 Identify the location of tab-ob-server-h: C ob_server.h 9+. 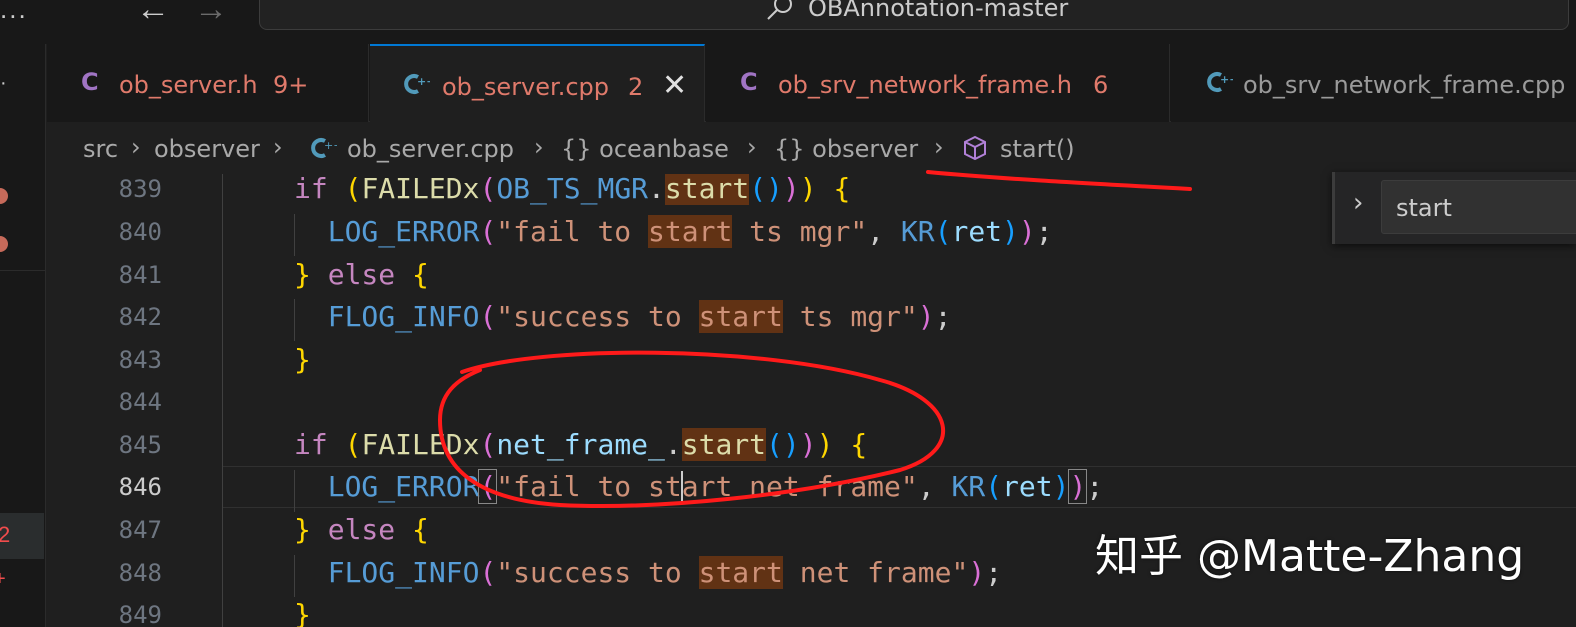
(208, 83).